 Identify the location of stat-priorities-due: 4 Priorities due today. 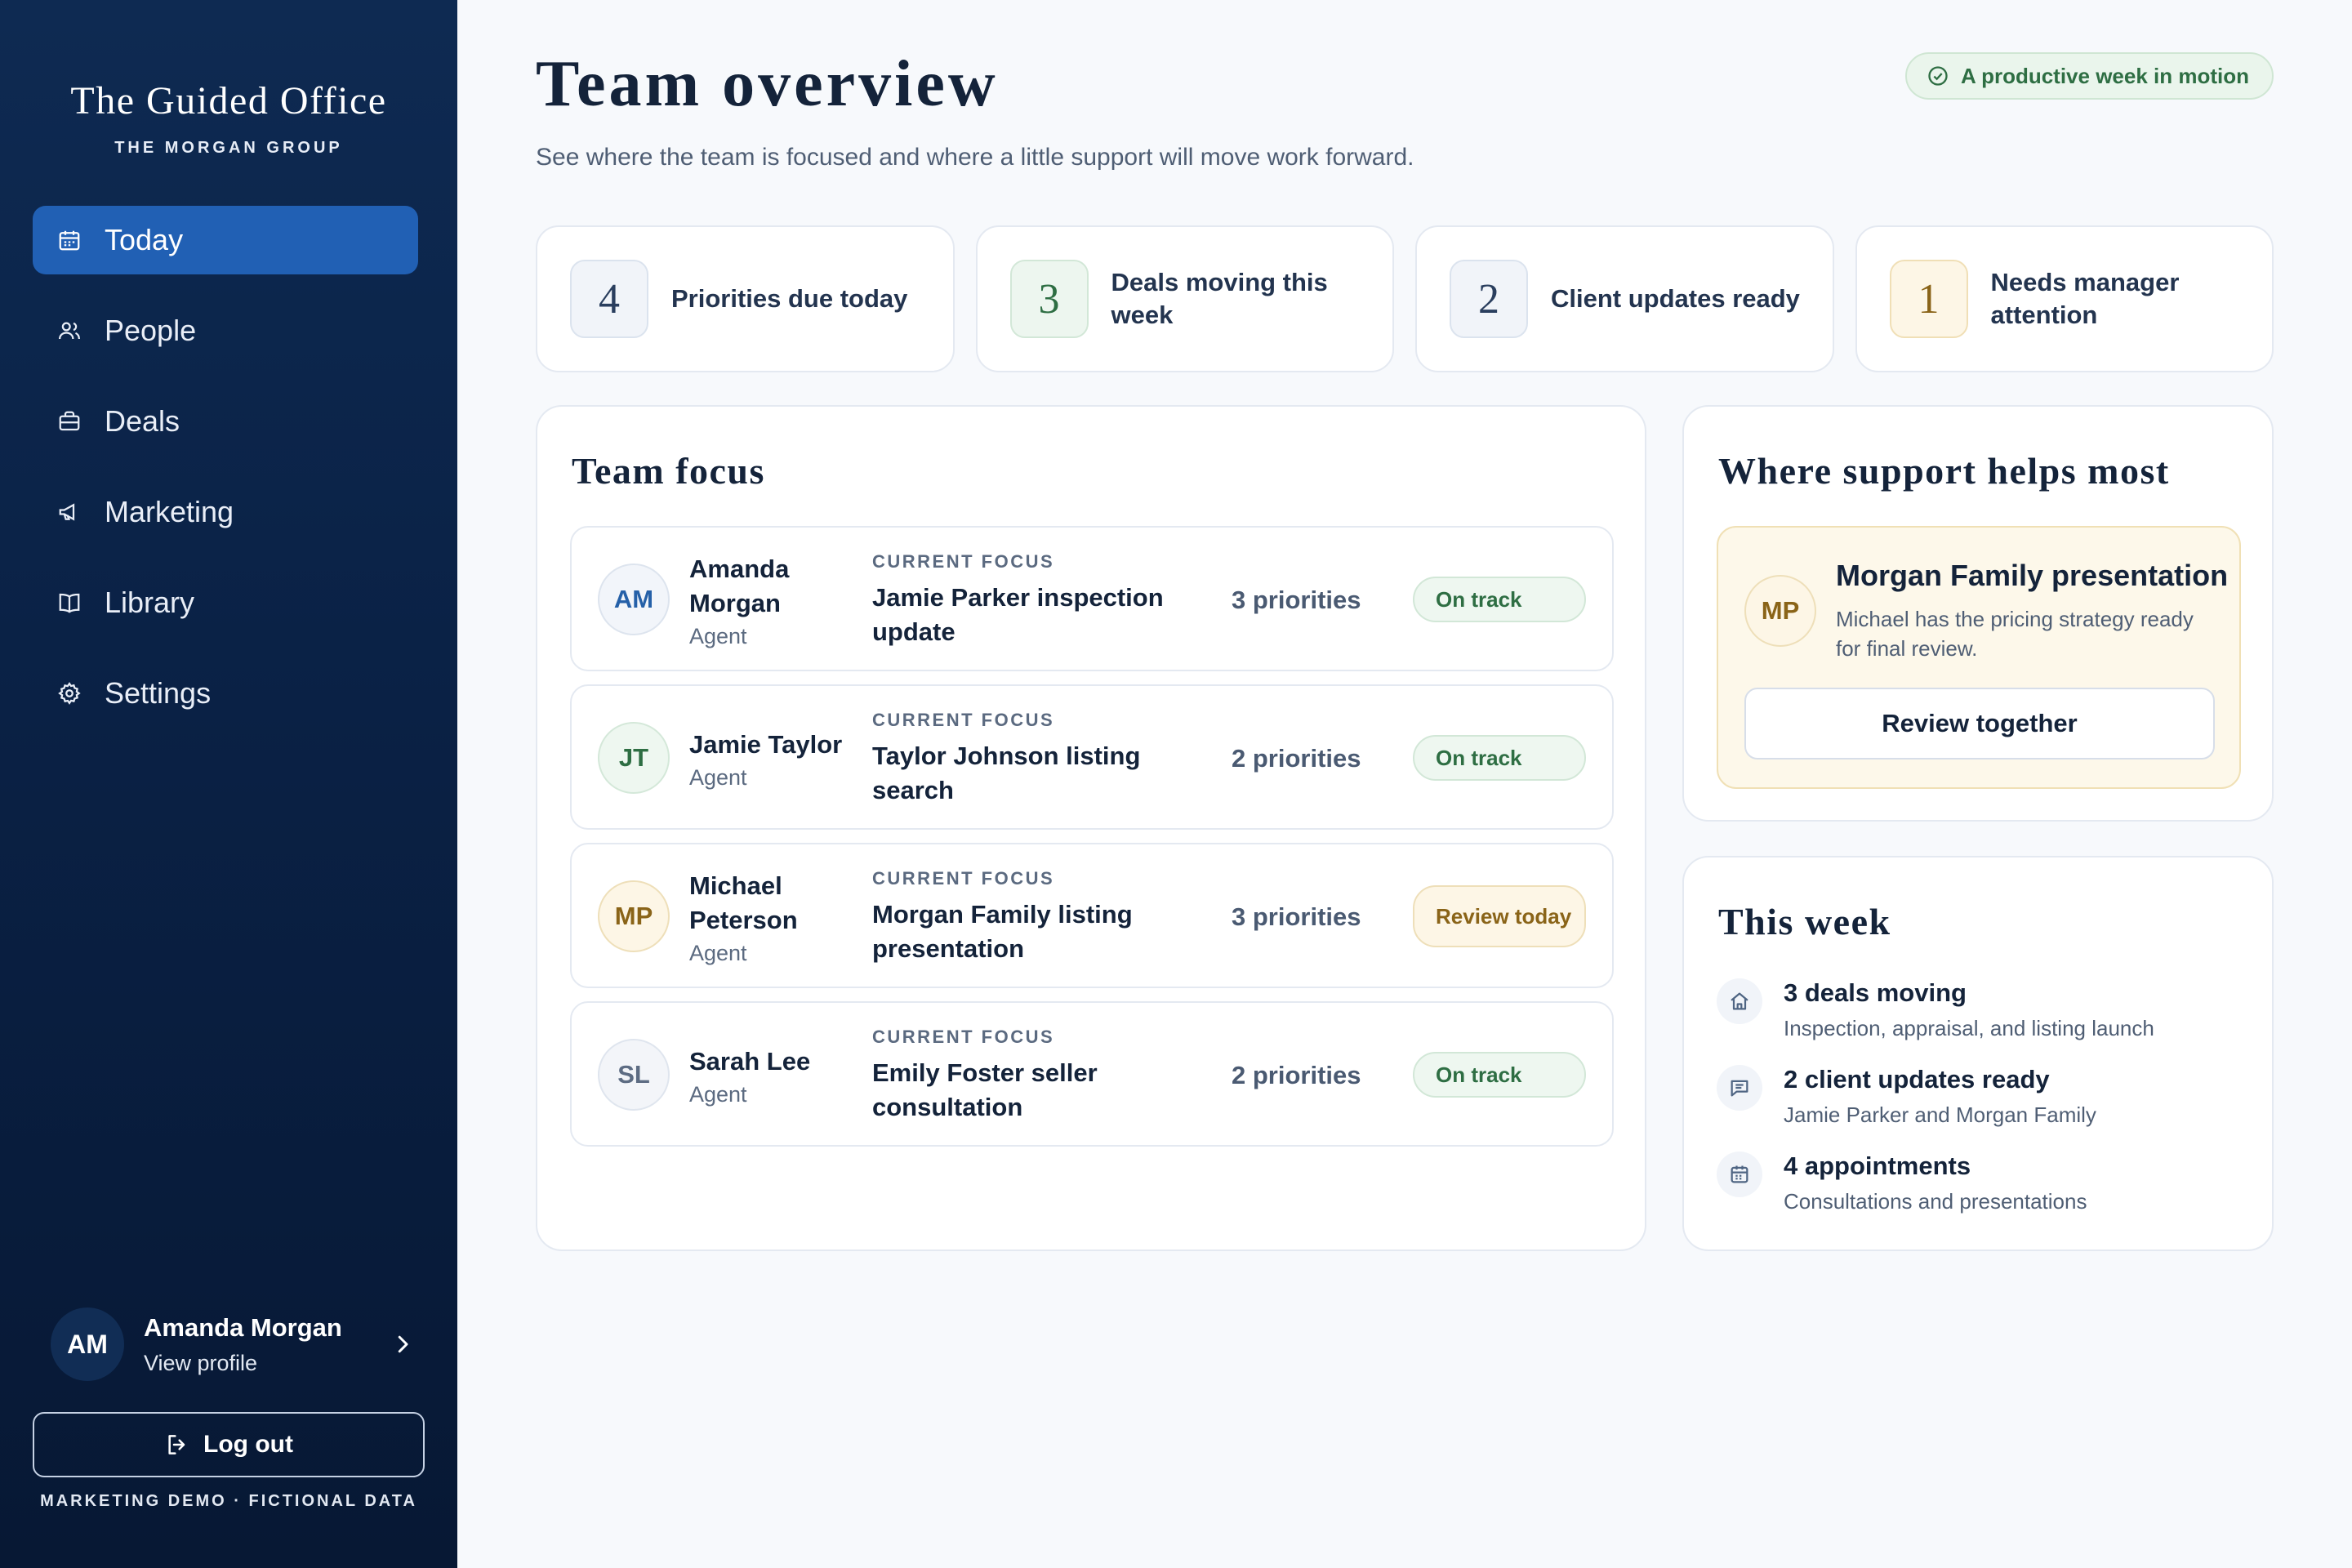
(745, 298).